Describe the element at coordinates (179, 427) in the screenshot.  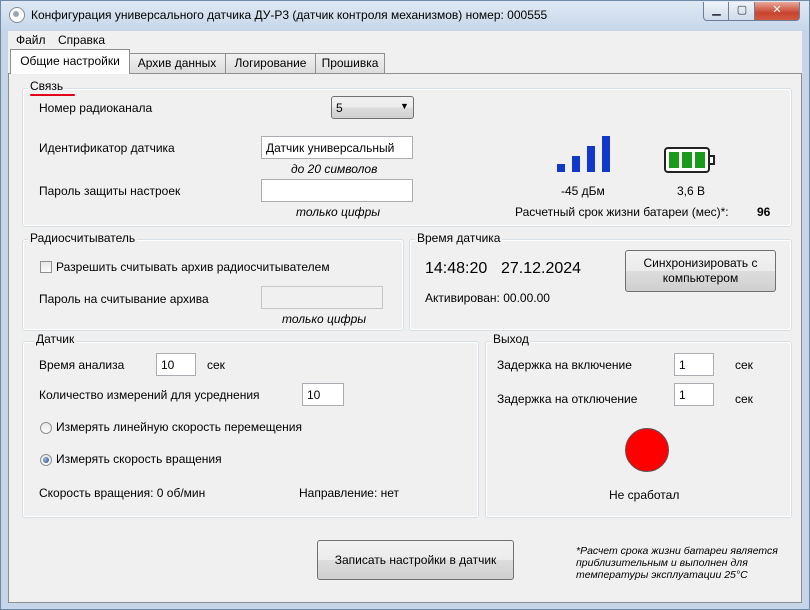
I see `linear-speed-label: Измерять линейную скорость перемещения` at that location.